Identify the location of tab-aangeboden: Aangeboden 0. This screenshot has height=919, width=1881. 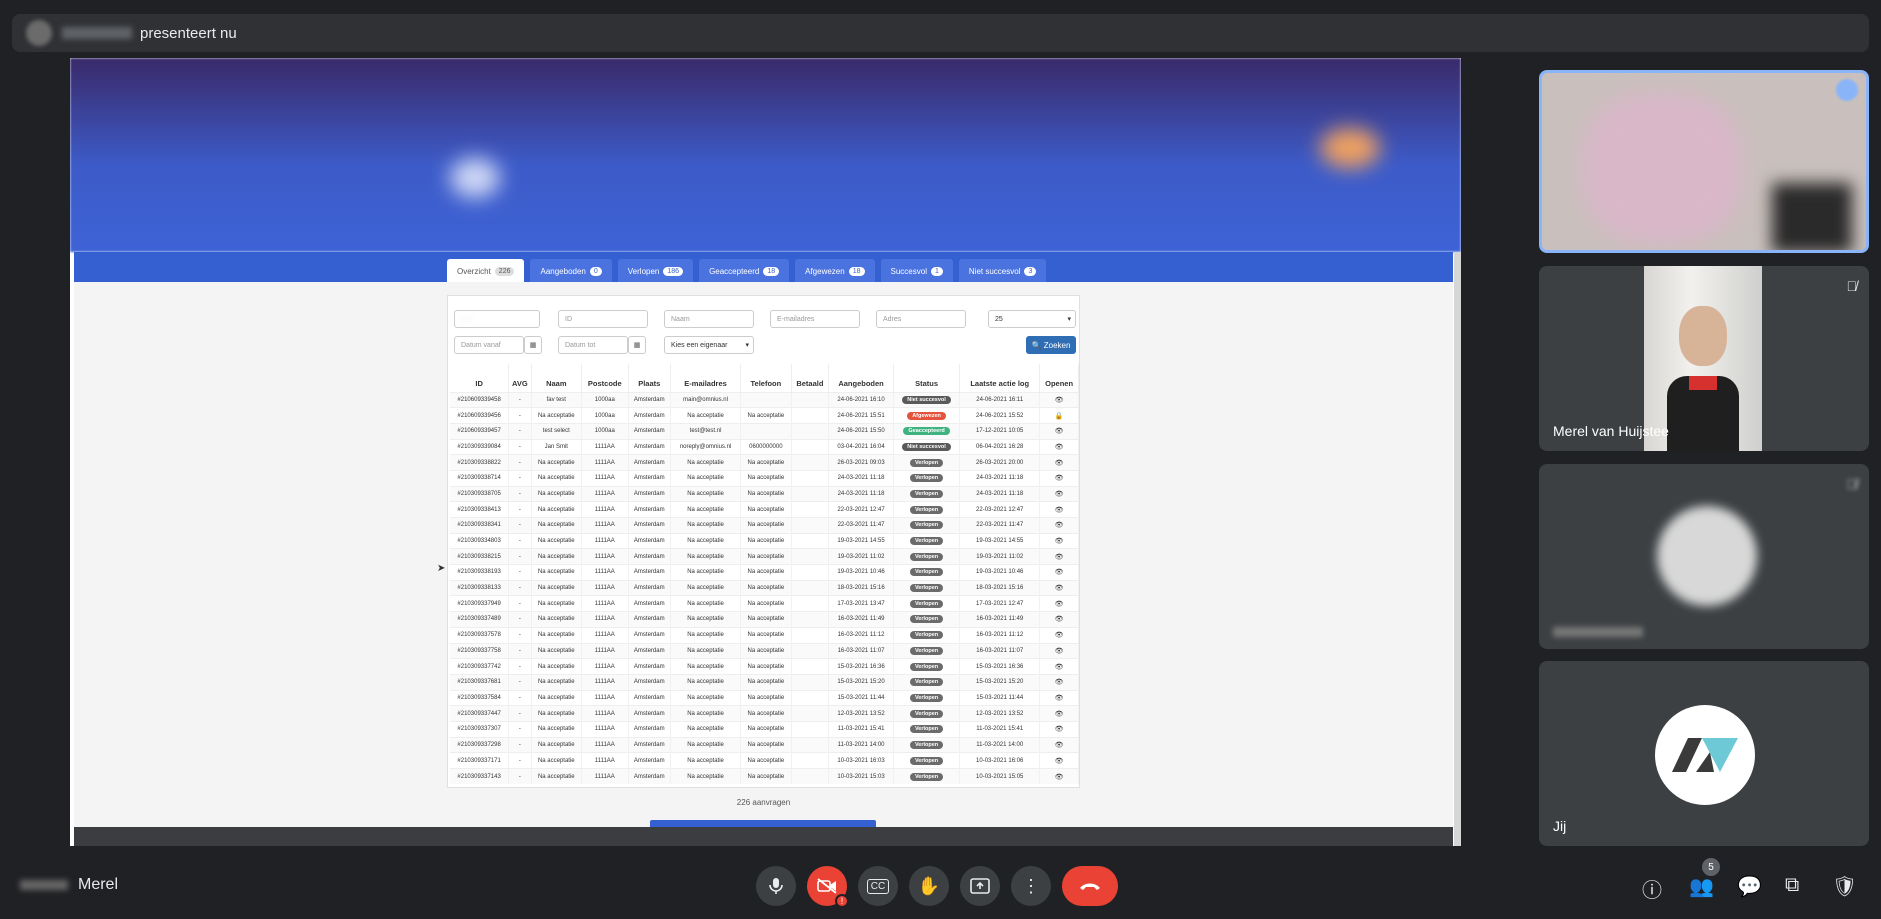
(571, 271).